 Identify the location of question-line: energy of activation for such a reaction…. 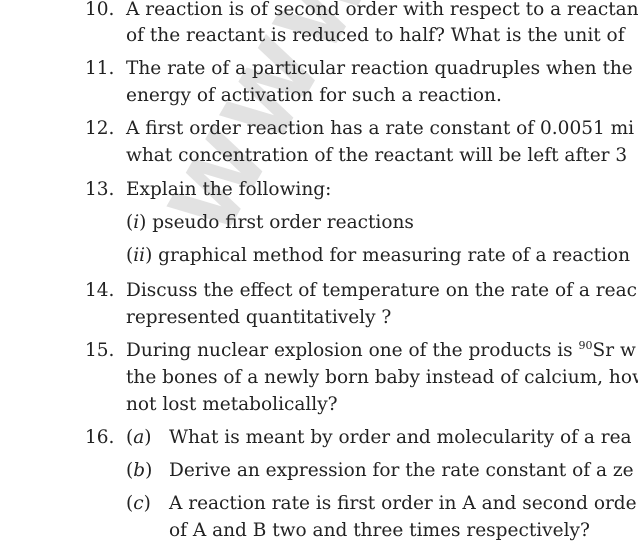
(314, 95).